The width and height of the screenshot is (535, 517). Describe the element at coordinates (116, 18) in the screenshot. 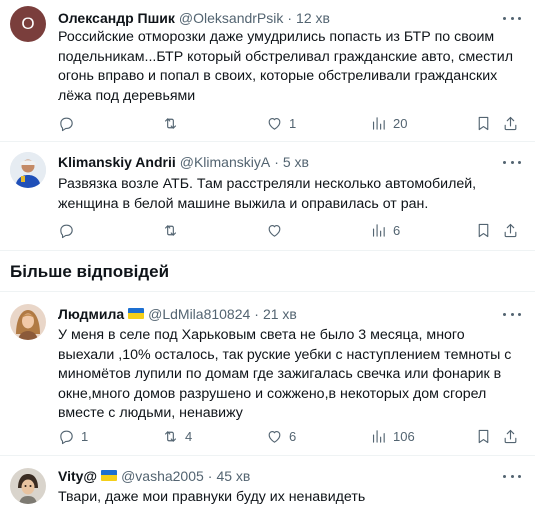

I see `author-name: Олександр Пшик` at that location.